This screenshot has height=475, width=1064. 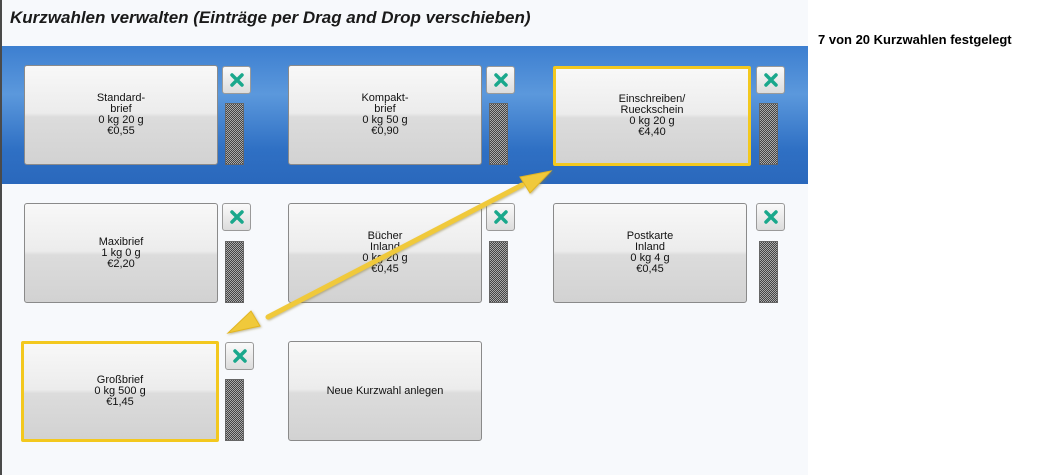 I want to click on new-shortcut-button: Neue Kurzwahl anlegen, so click(x=385, y=391).